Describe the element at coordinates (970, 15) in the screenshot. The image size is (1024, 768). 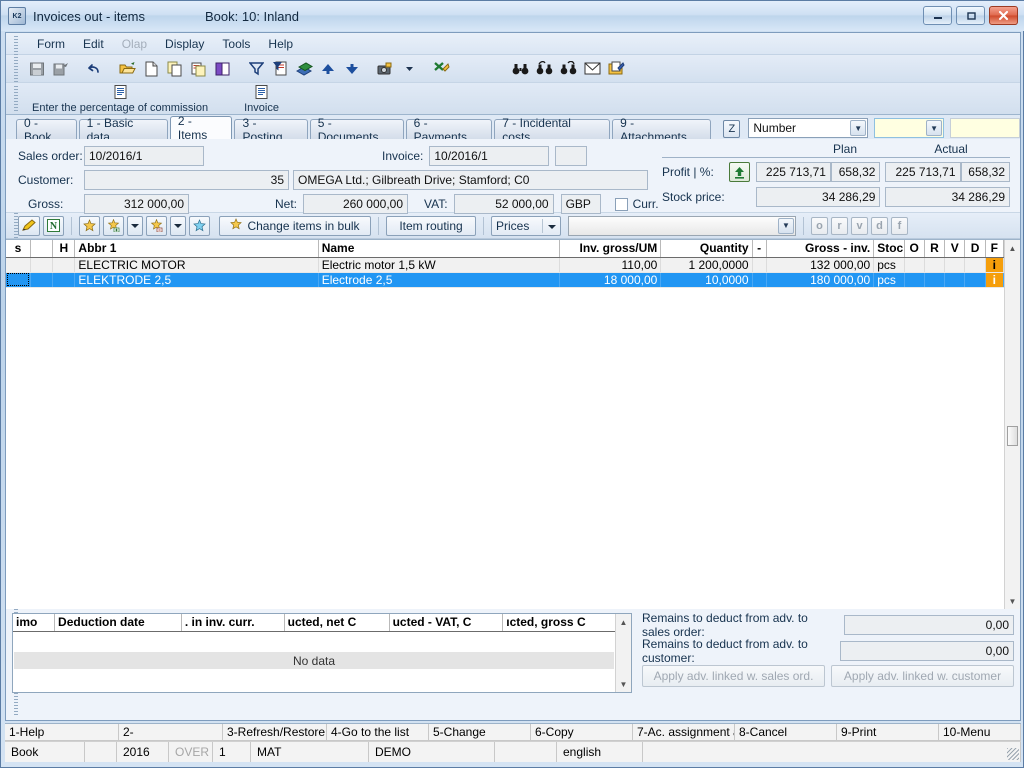
I see `maximize-button` at that location.